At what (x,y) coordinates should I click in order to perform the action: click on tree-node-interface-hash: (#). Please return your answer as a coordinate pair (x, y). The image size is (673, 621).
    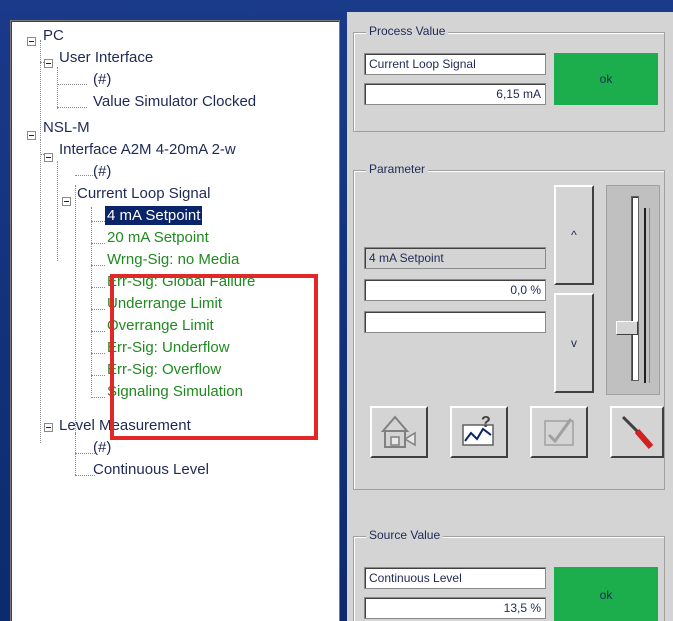
    Looking at the image, I should click on (102, 172).